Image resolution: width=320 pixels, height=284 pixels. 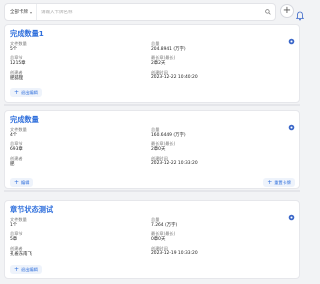 I want to click on add-button: +, so click(x=287, y=11).